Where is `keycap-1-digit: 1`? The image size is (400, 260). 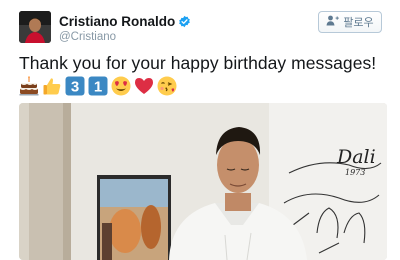
keycap-1-digit: 1 is located at coordinates (98, 87).